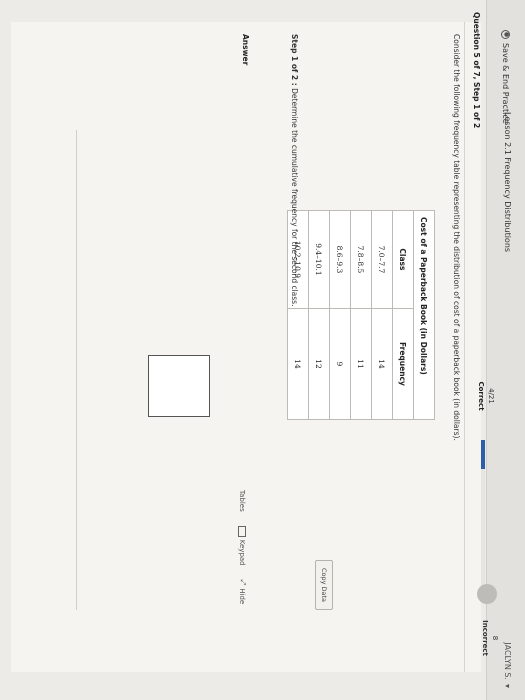  I want to click on lesson-title: Lesson 2.1 Frequency Distributions, so click(507, 182).